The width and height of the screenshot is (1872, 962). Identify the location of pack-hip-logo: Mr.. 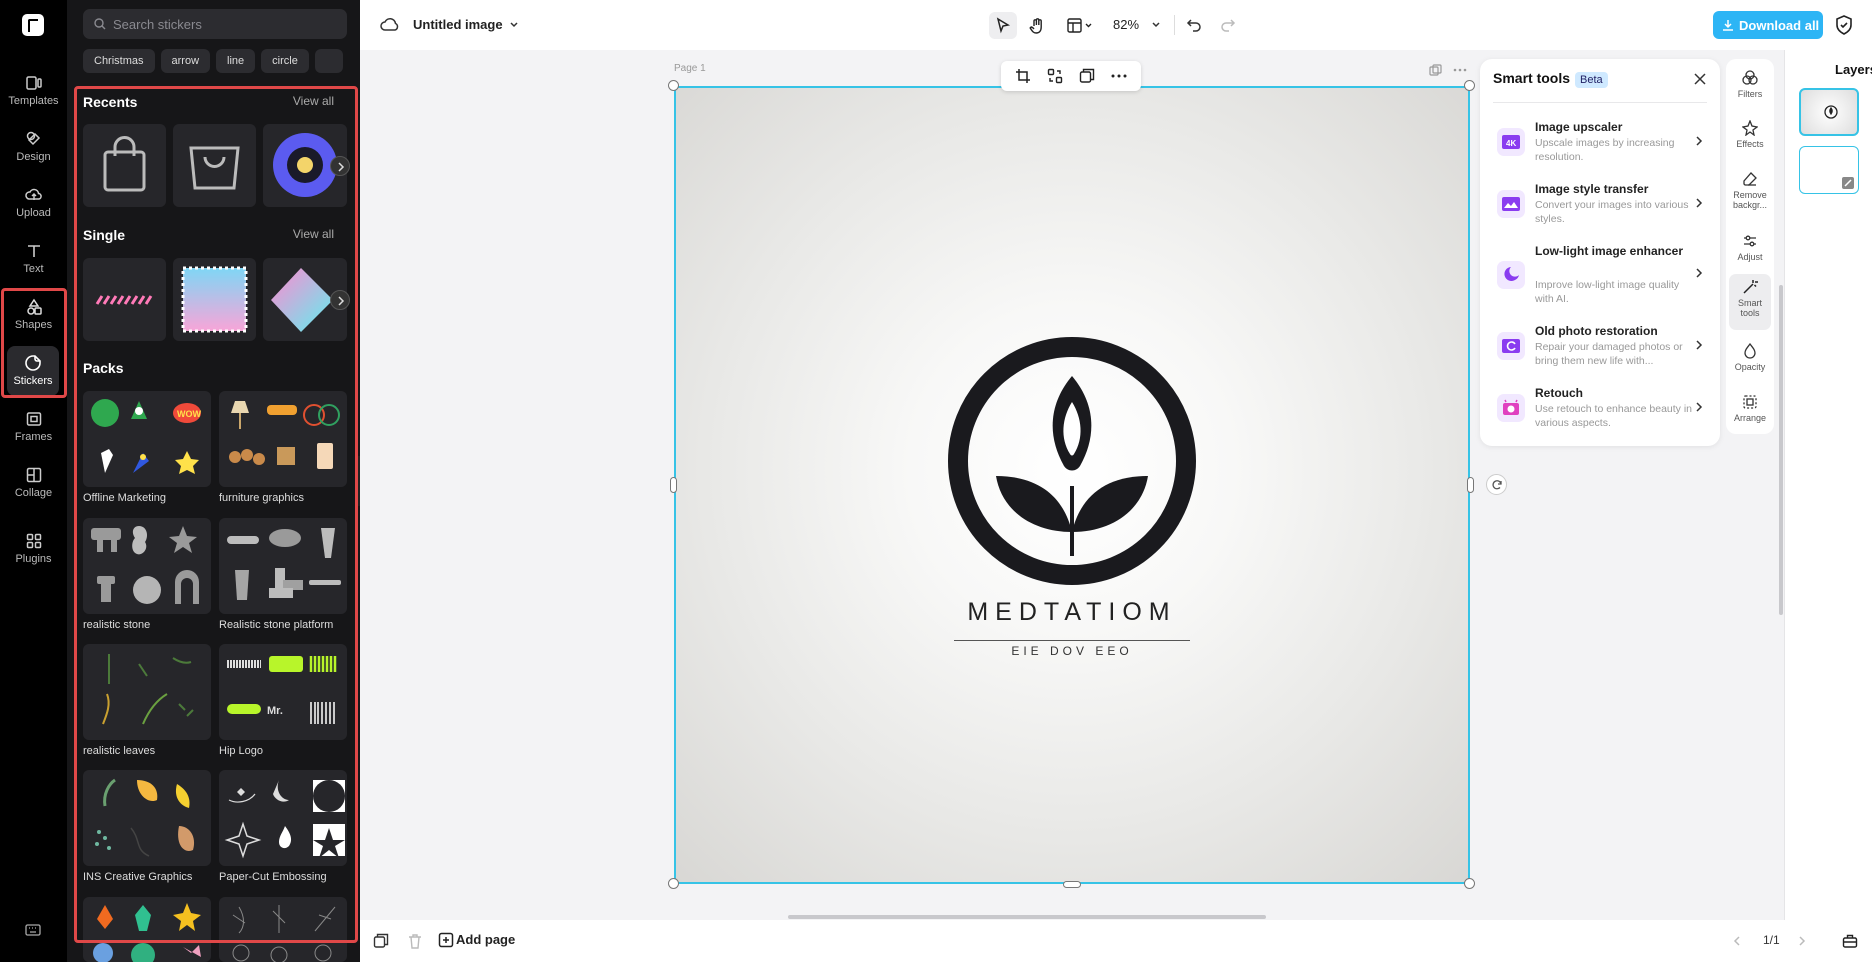
(283, 692).